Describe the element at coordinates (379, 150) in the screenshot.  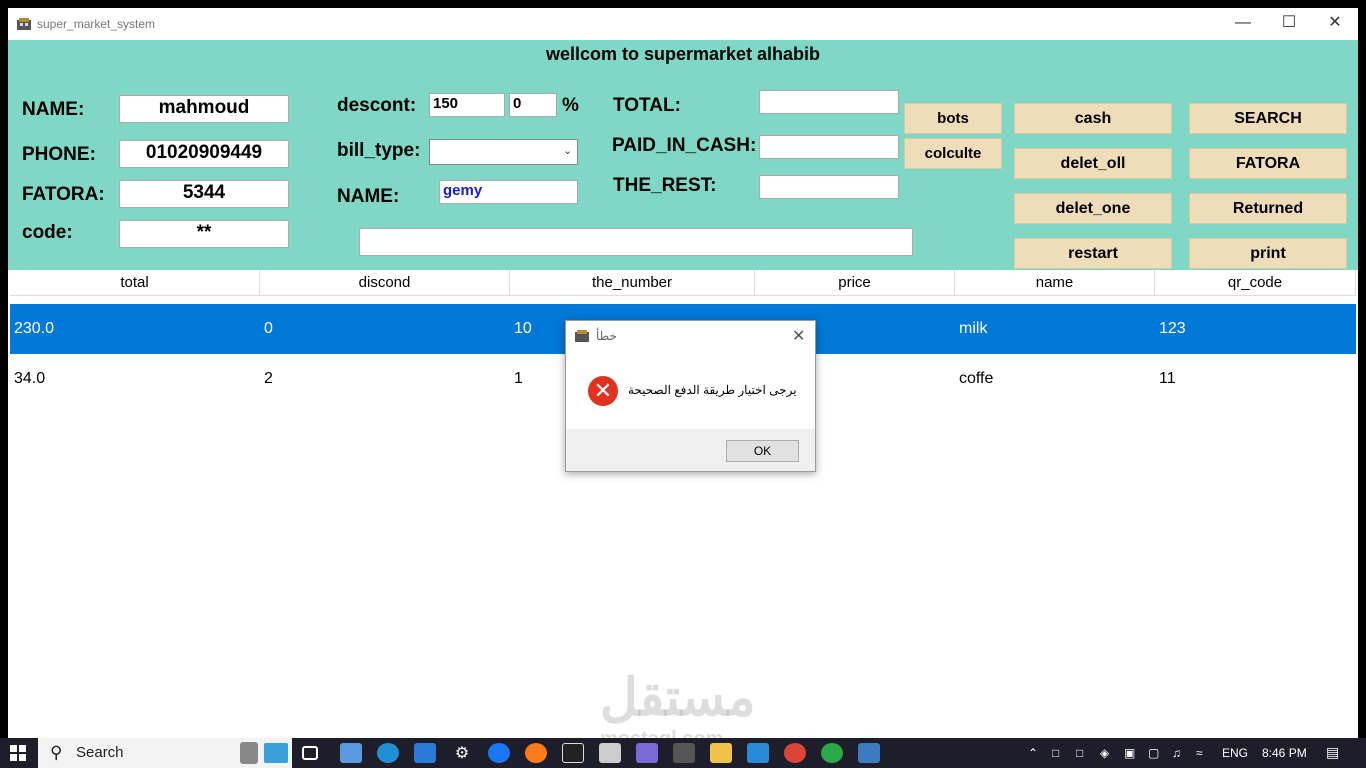
I see `bill-type-label: bill_type:` at that location.